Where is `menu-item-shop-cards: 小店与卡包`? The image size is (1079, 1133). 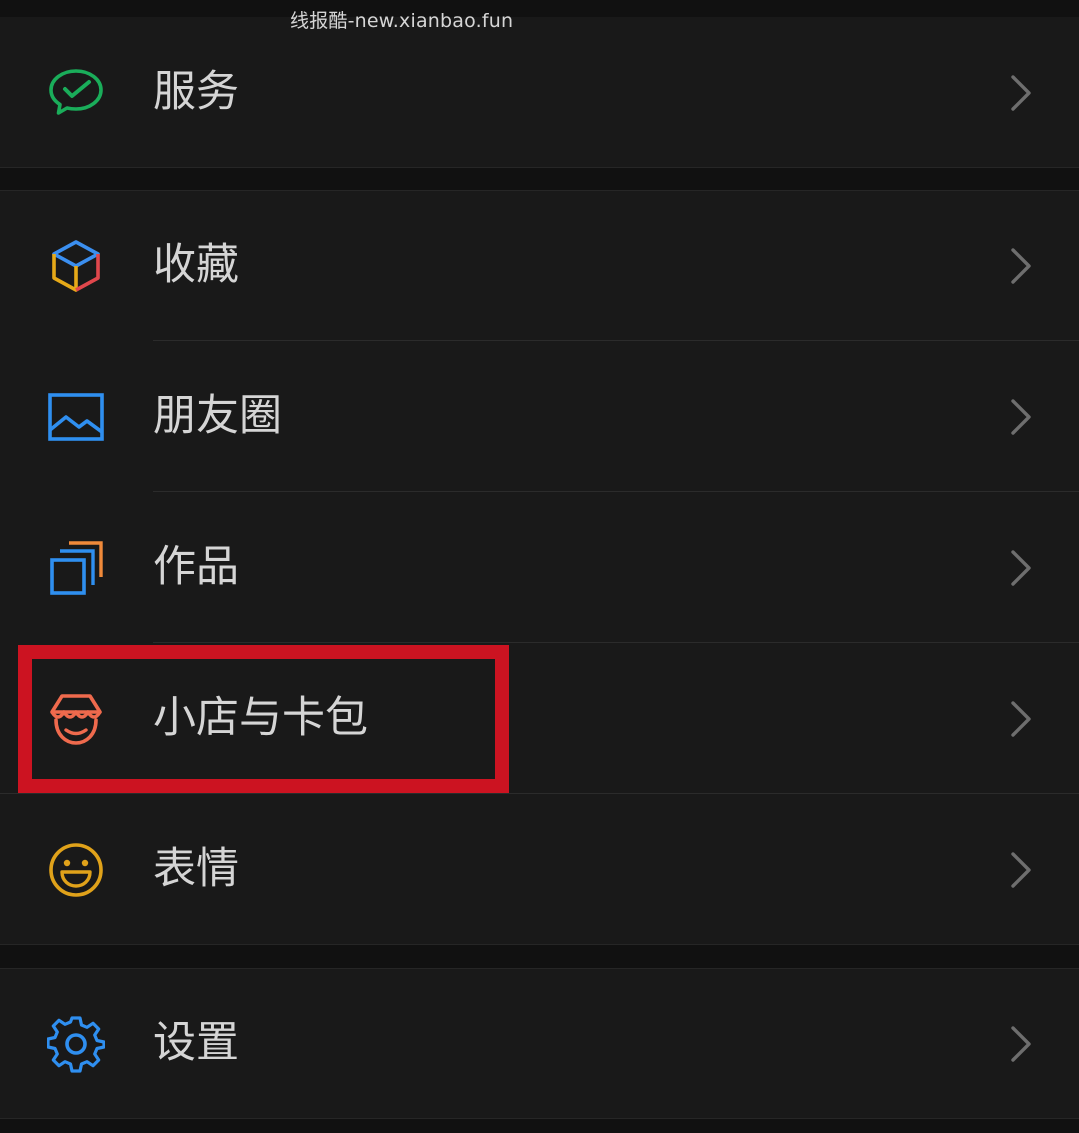
menu-item-shop-cards: 小店与卡包 is located at coordinates (539, 718).